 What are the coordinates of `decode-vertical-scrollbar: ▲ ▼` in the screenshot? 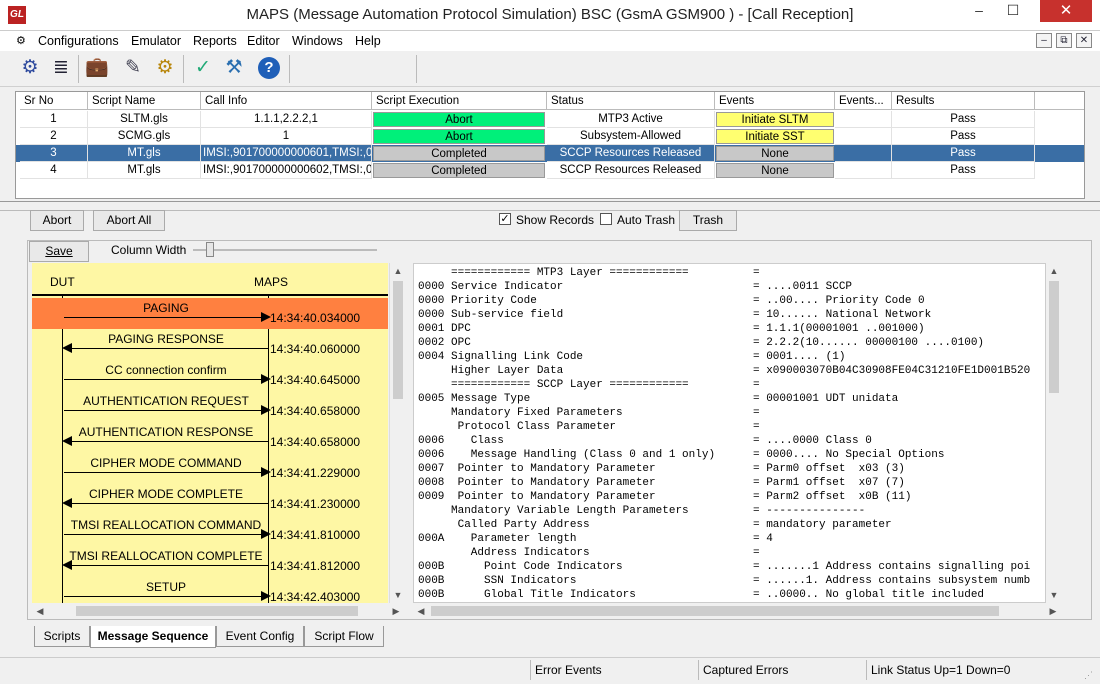 It's located at (1054, 433).